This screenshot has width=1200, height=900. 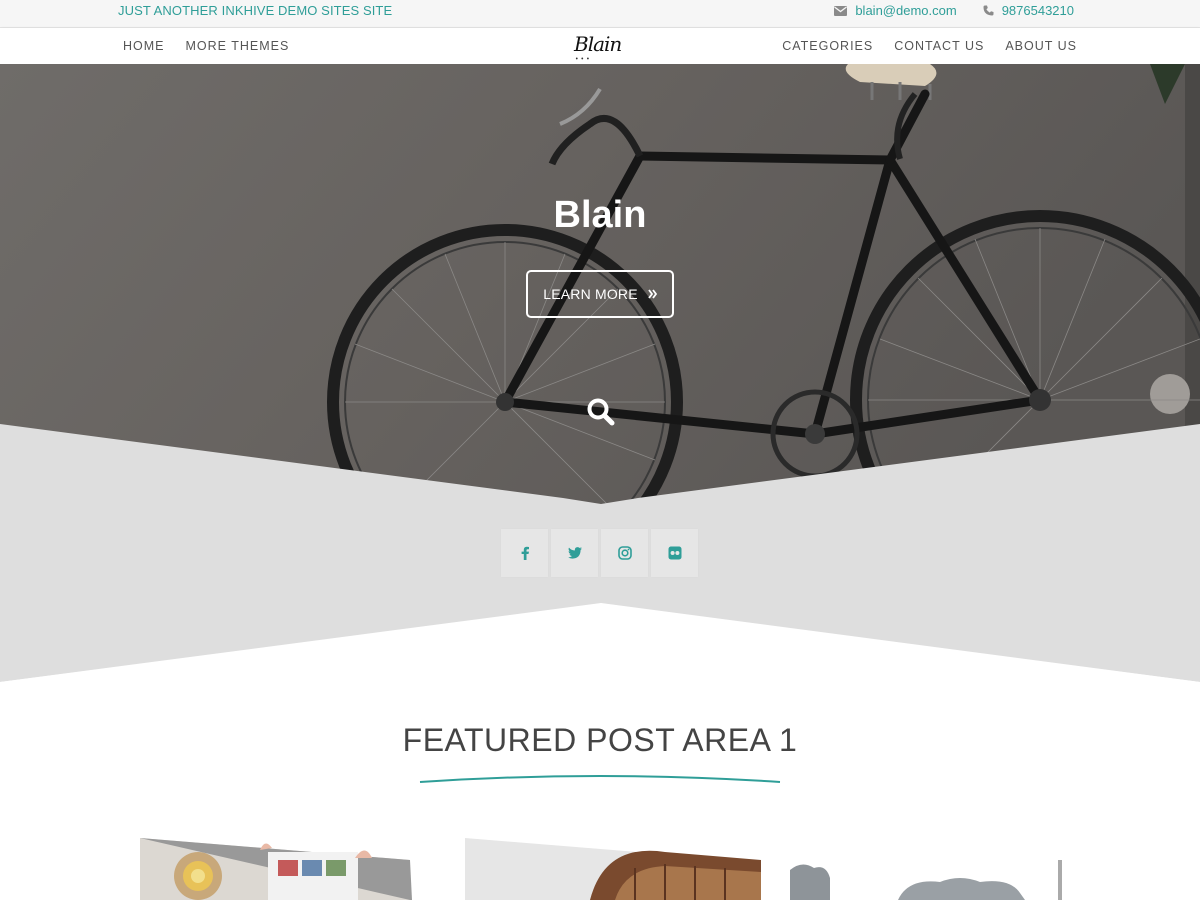 I want to click on instagram-icon, so click(x=624, y=553).